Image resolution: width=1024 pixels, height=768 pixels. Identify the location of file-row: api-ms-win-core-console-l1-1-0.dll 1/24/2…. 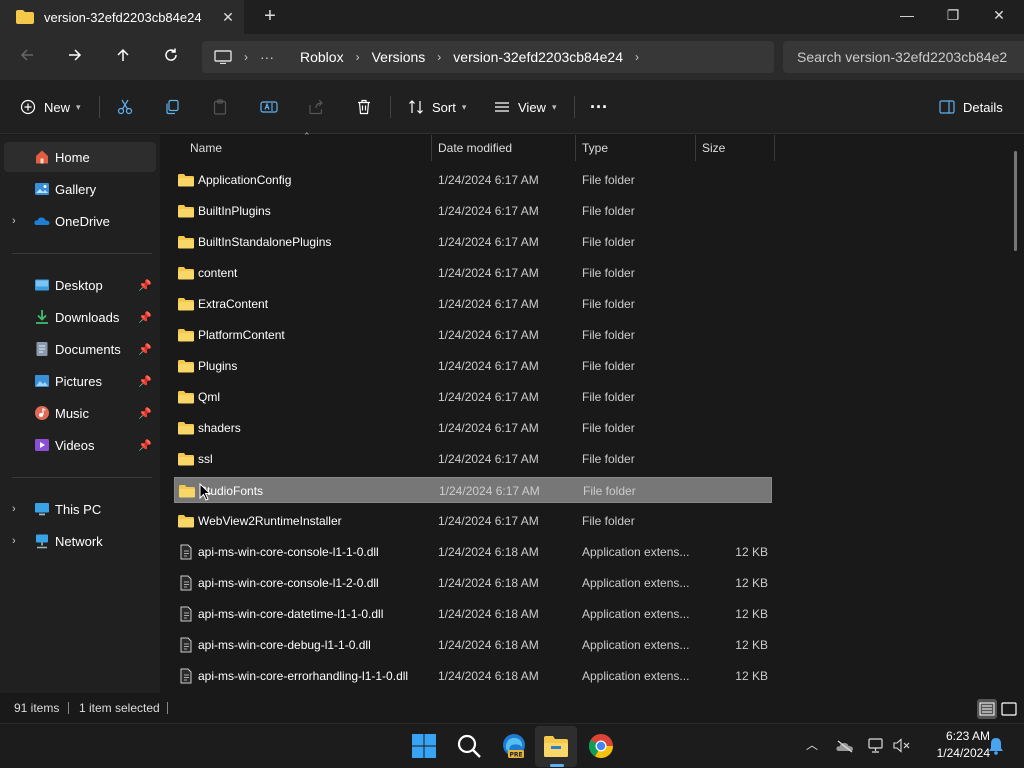
(473, 552).